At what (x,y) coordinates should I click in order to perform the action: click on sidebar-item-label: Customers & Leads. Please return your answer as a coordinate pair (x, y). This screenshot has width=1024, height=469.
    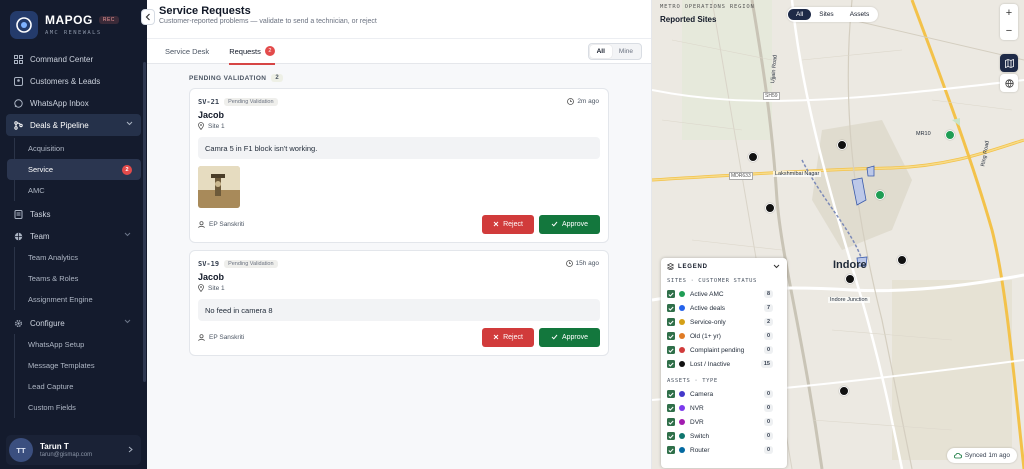
    Looking at the image, I should click on (65, 81).